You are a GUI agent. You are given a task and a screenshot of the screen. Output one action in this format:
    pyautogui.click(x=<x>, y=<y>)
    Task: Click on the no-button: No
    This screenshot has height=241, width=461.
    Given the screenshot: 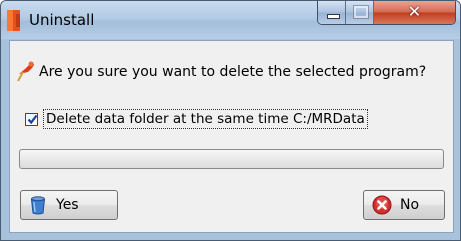 What is the action you would take?
    pyautogui.click(x=404, y=205)
    